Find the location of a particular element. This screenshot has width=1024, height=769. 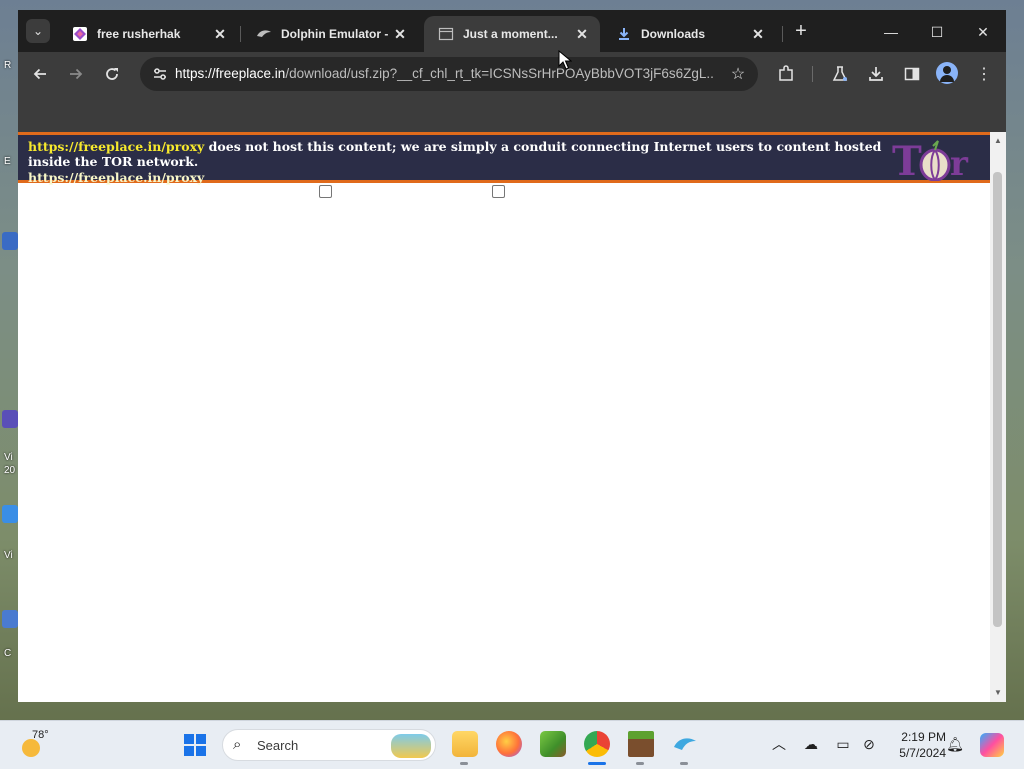

tab-downloads: Downloads ✕ is located at coordinates (689, 34).